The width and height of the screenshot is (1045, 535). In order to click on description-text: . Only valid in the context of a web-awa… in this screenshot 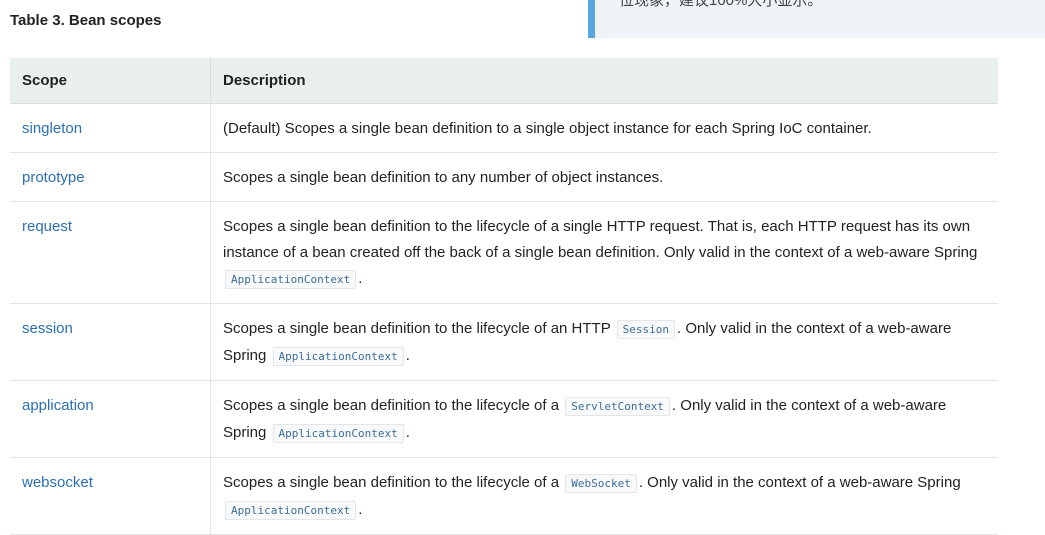, I will do `click(799, 482)`.